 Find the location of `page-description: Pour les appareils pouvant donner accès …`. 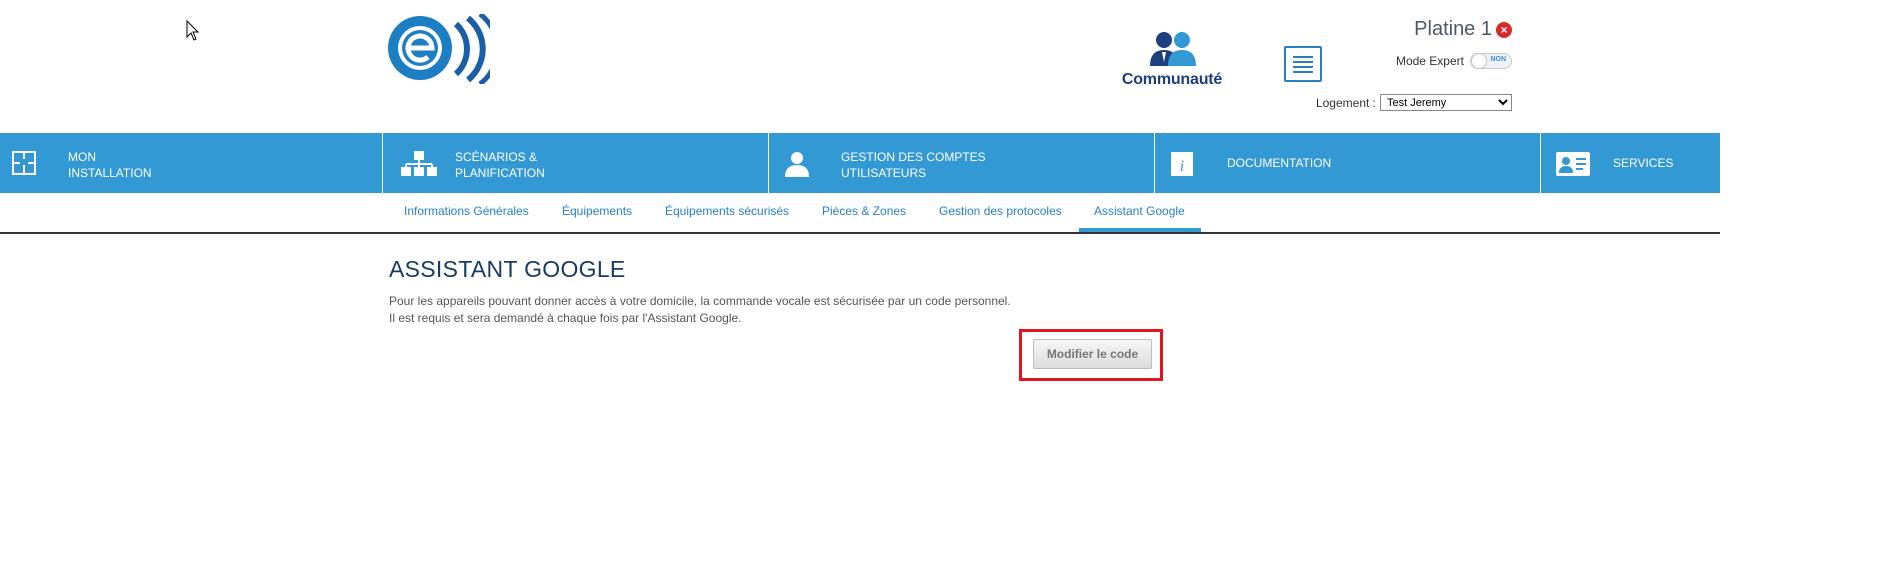

page-description: Pour les appareils pouvant donner accès … is located at coordinates (700, 310).